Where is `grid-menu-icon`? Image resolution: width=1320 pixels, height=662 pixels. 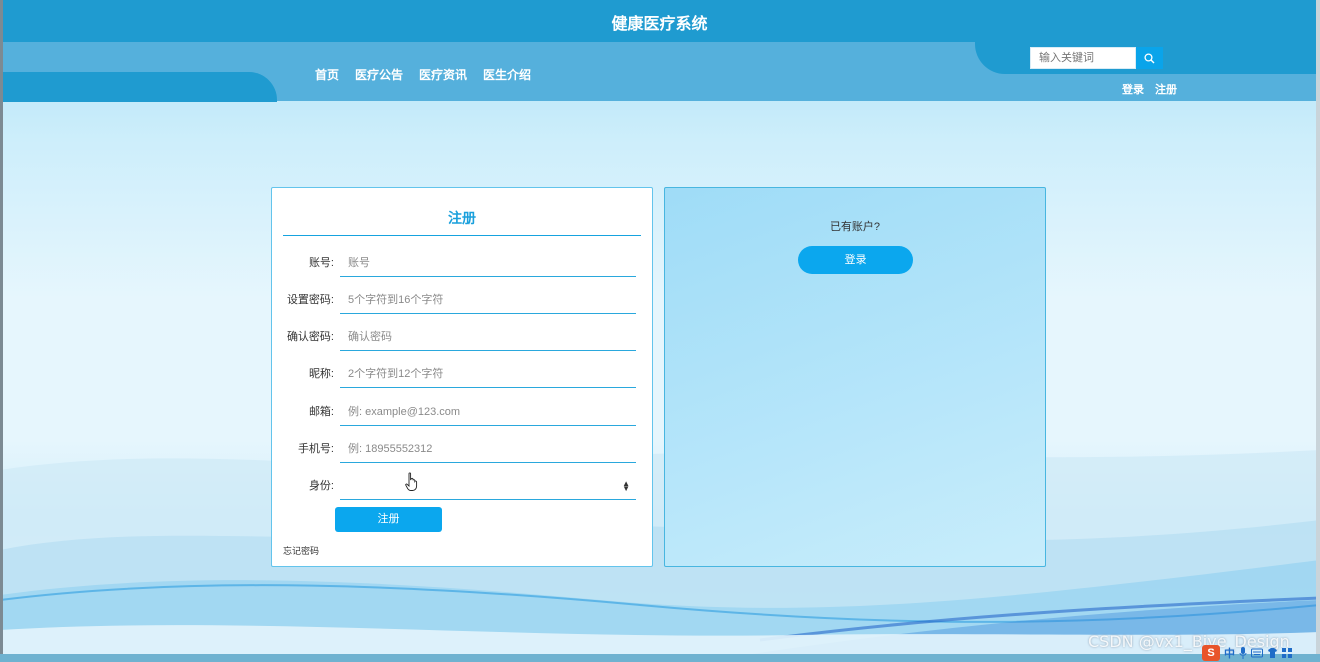
grid-menu-icon is located at coordinates (1287, 653).